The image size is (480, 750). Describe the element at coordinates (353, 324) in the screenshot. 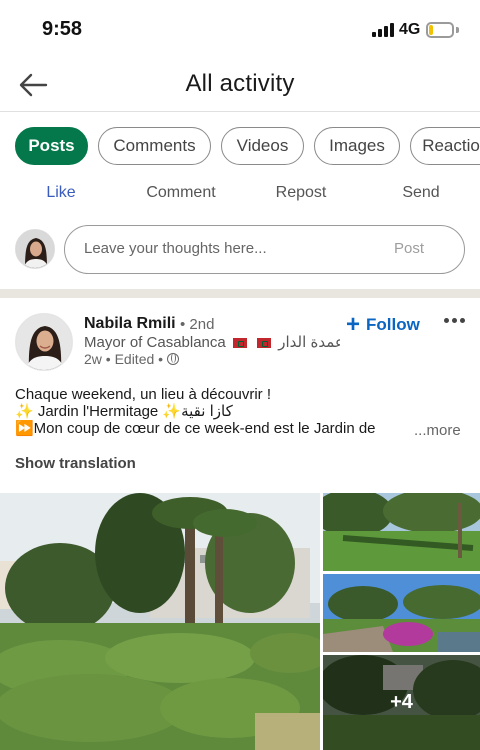

I see `plus-icon: +` at that location.